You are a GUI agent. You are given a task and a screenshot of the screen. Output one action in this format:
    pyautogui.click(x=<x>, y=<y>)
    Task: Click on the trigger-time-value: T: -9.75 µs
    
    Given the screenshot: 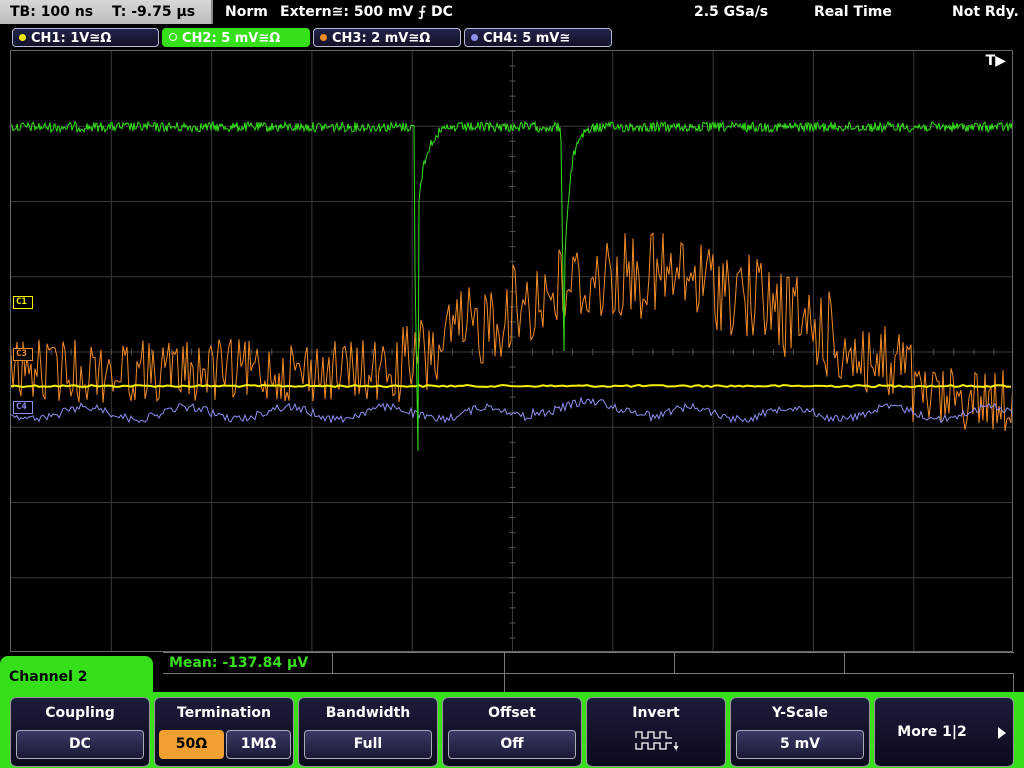 What is the action you would take?
    pyautogui.click(x=153, y=12)
    